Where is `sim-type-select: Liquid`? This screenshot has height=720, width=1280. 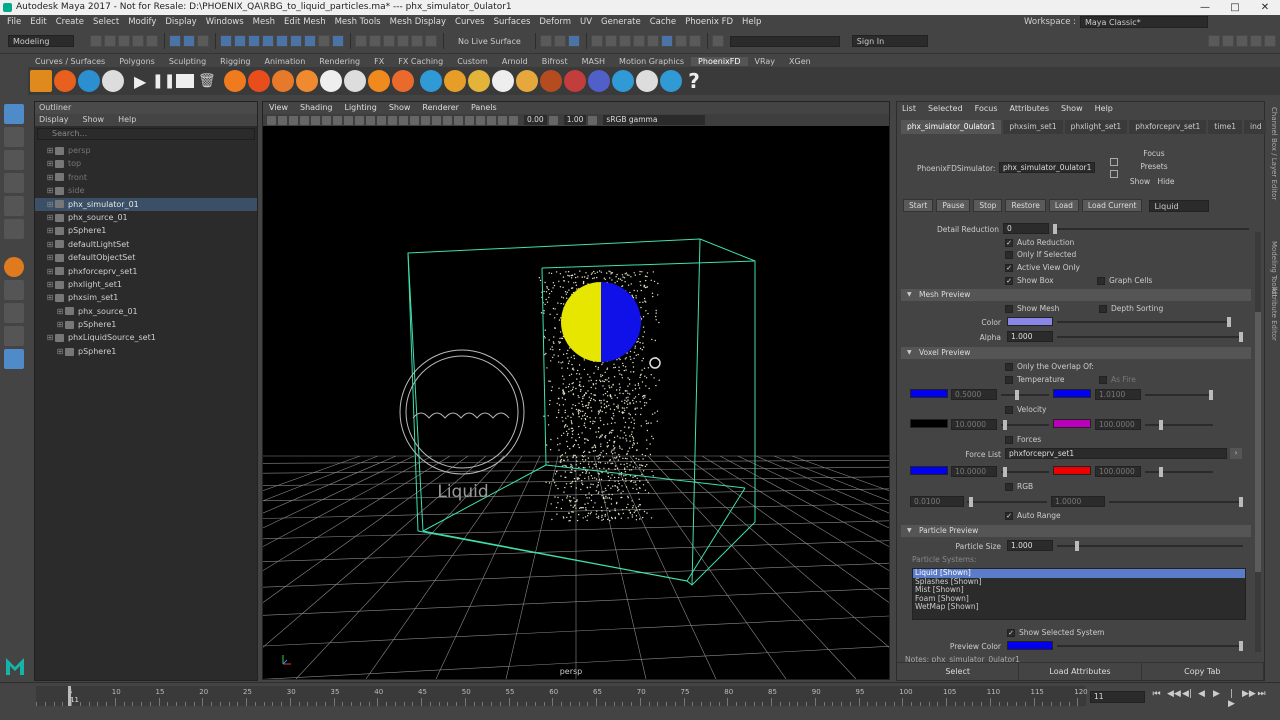
sim-type-select: Liquid is located at coordinates (1179, 205).